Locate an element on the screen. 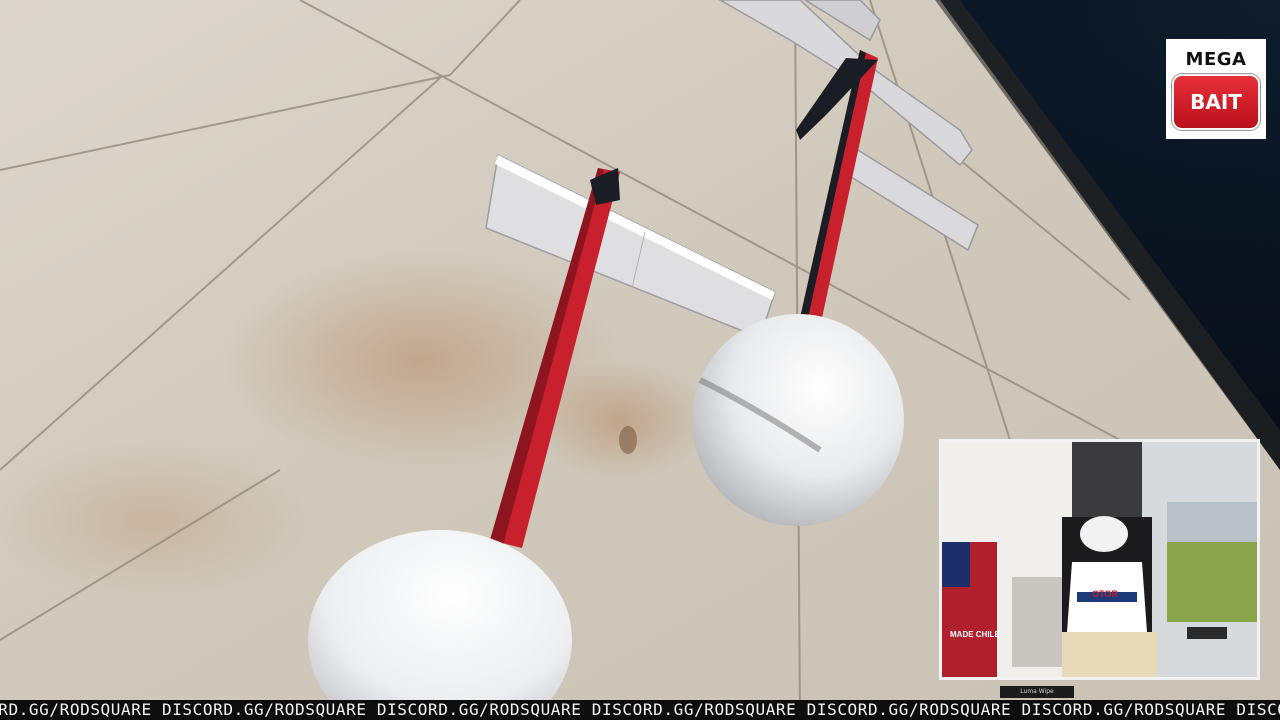 This screenshot has width=1280, height=720. jersey-text: OTOR is located at coordinates (1105, 594).